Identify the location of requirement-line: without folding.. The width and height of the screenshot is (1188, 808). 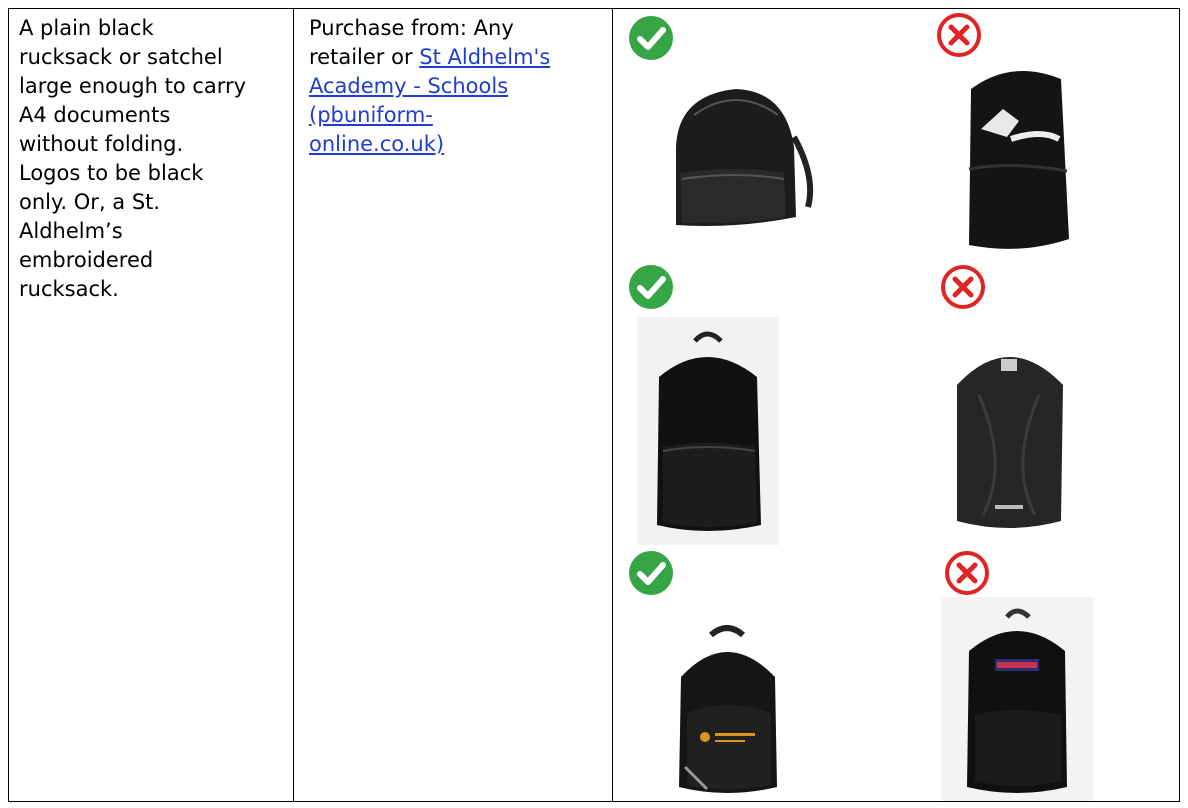
(101, 144).